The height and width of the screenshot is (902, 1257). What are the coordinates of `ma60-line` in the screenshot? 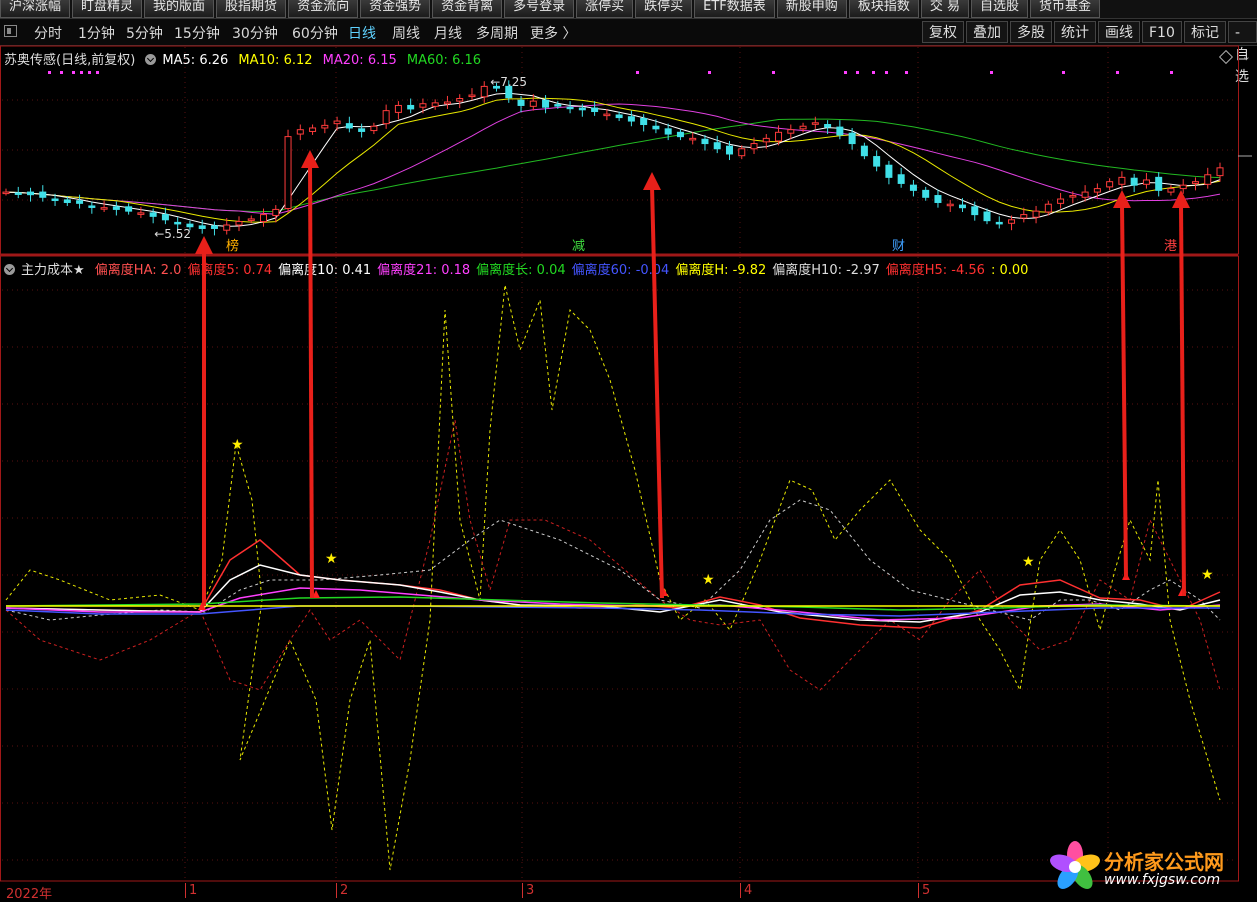 It's located at (613, 165).